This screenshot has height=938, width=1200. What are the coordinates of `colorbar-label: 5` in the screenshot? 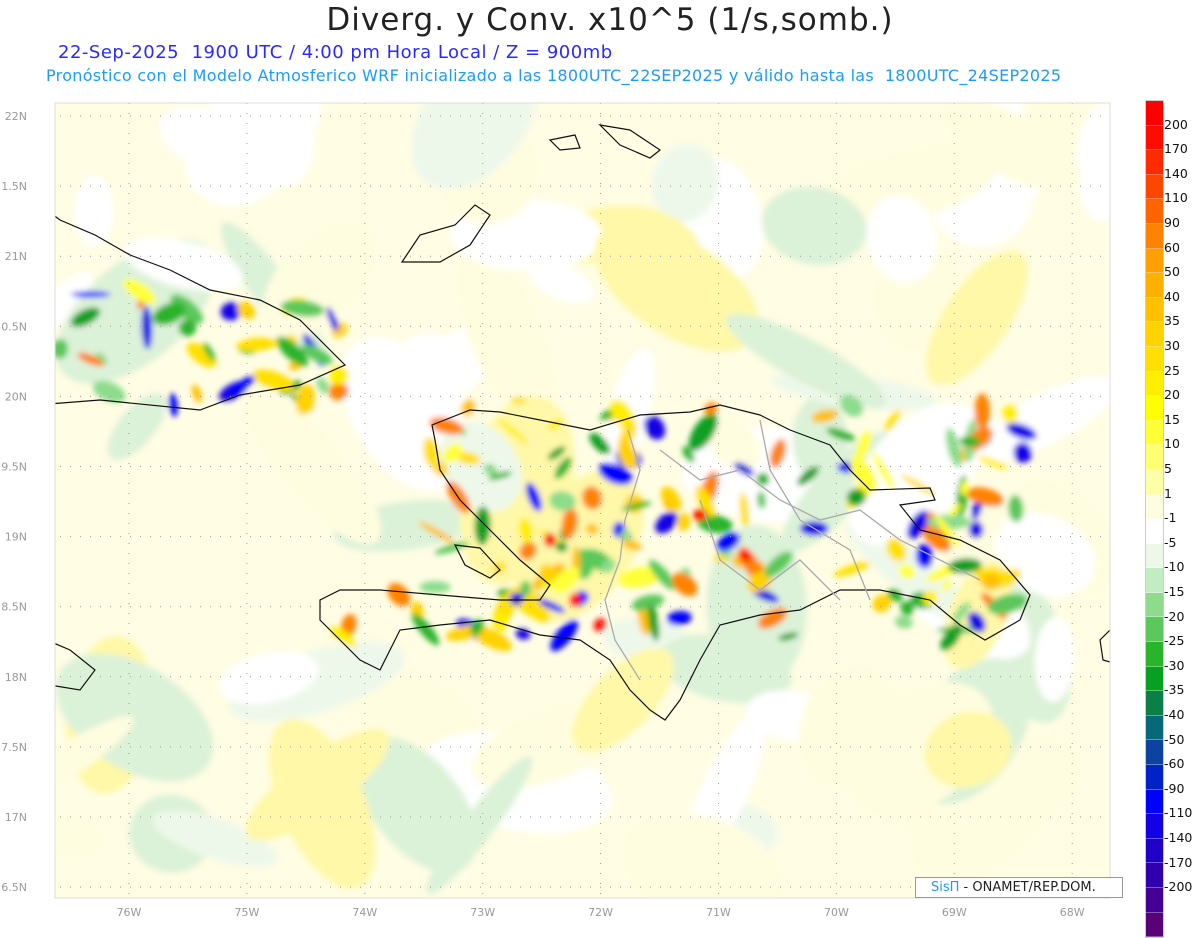 It's located at (1168, 468).